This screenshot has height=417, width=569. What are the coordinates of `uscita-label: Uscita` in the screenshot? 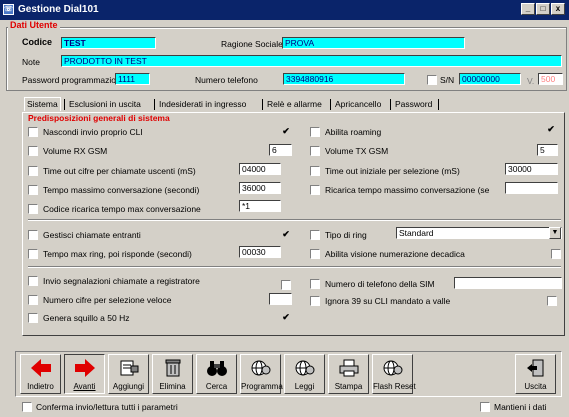 It's located at (535, 386).